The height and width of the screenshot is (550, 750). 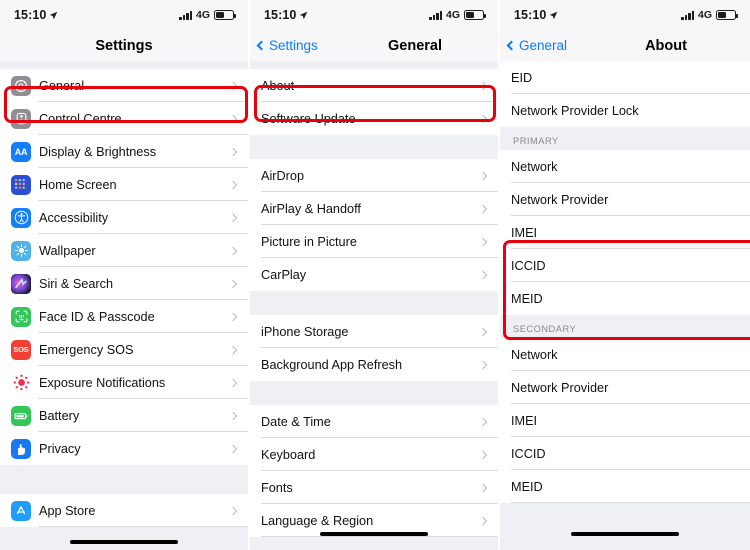 What do you see at coordinates (332, 364) in the screenshot?
I see `list-item-label: Background App Refresh` at bounding box center [332, 364].